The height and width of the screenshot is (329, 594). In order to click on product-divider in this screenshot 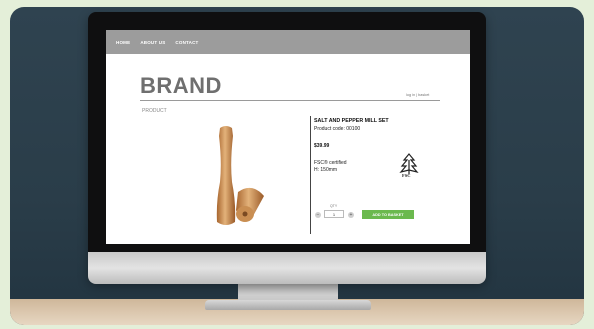, I will do `click(310, 175)`.